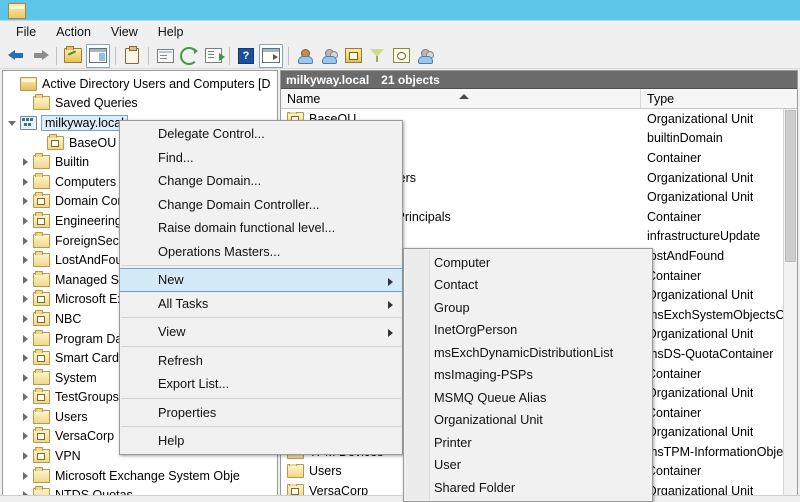 This screenshot has width=800, height=502. I want to click on find-box-icon, so click(401, 55).